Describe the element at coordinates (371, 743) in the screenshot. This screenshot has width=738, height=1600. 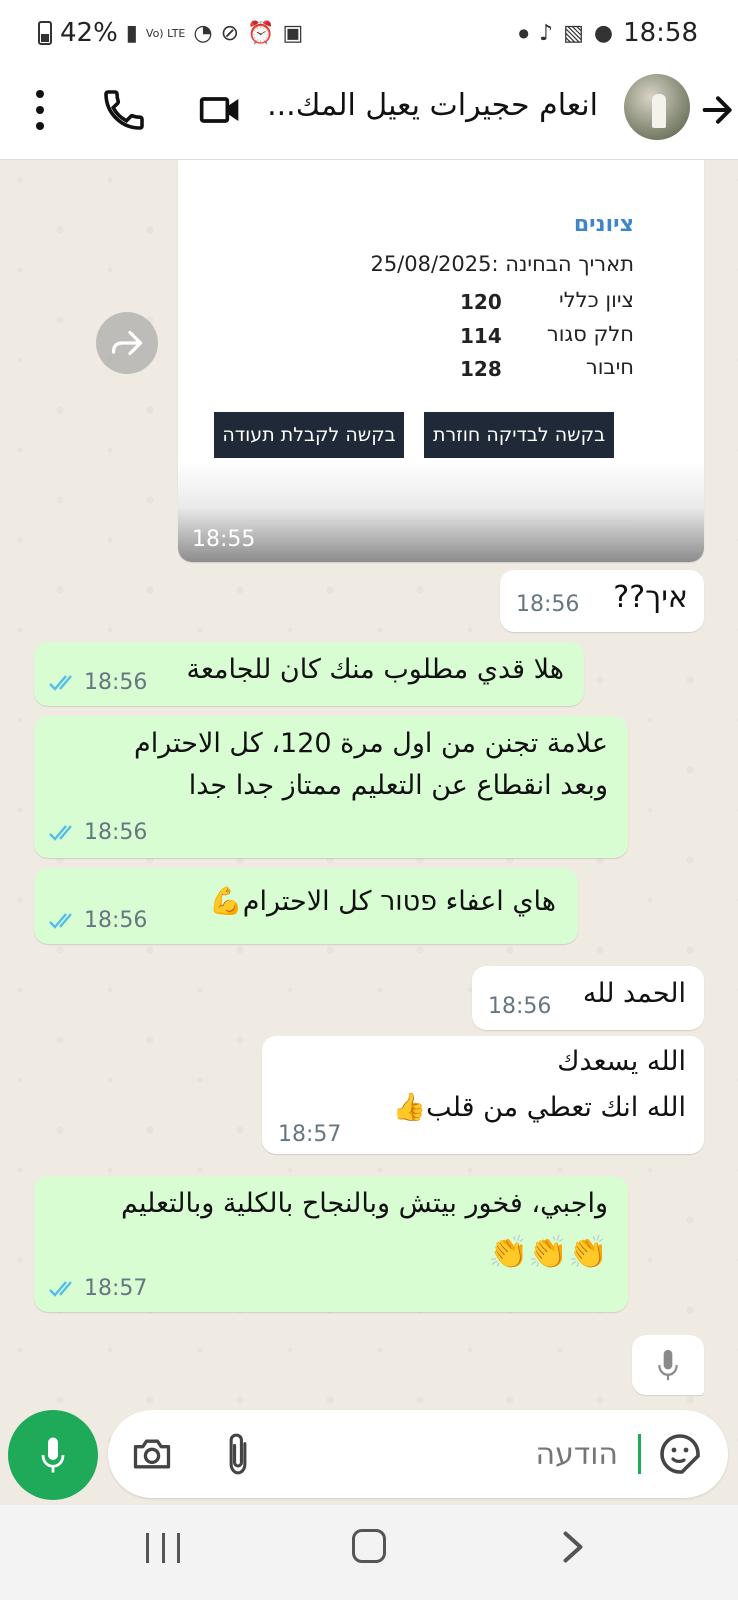
I see `message-text: علامة تجنن من اول مرة 120، كل الاحترام` at that location.